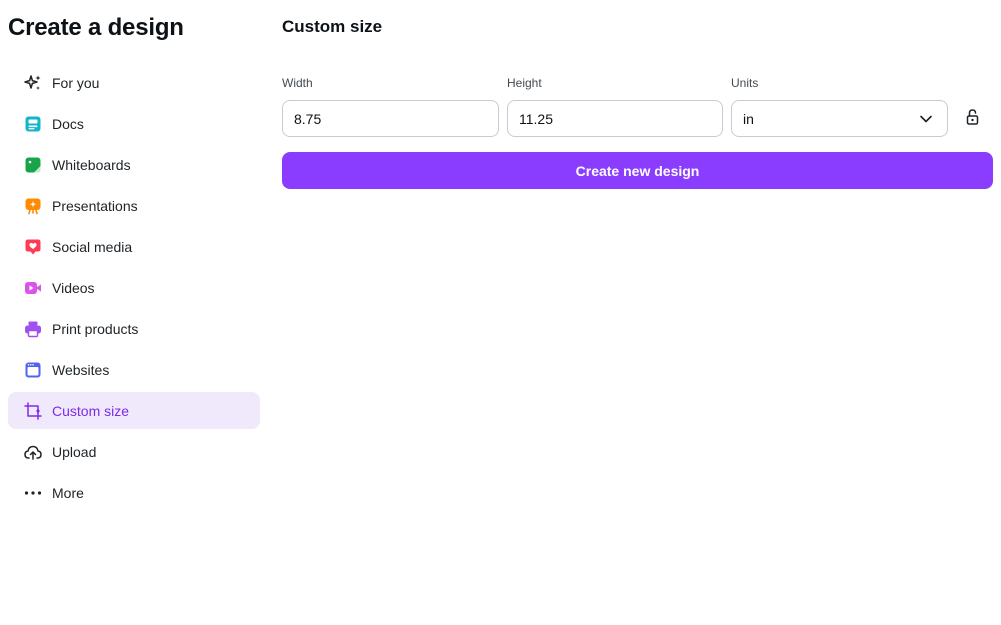  I want to click on unlock-aspect-ratio-icon, so click(973, 117).